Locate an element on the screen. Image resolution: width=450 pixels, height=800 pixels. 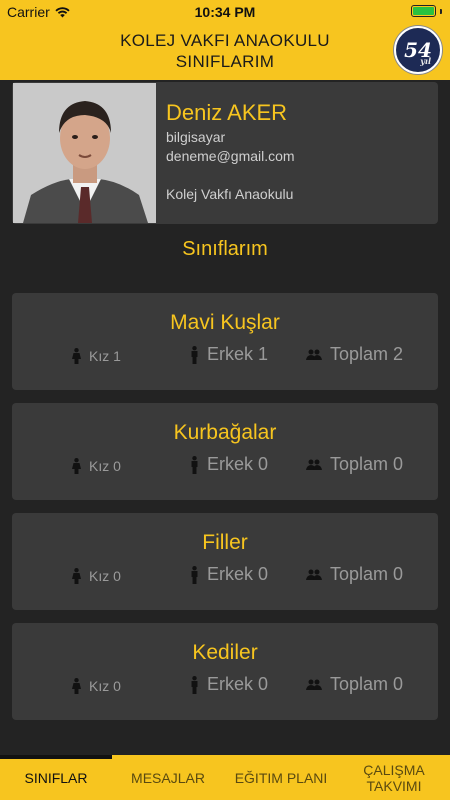
tab-label: SINIFLAR is located at coordinates (56, 777).